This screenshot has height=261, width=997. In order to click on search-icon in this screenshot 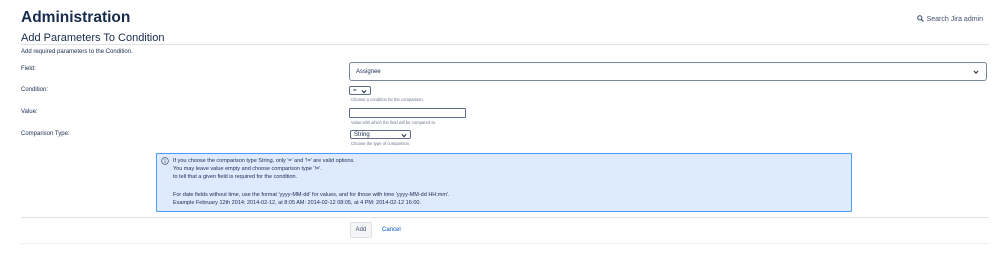, I will do `click(920, 19)`.